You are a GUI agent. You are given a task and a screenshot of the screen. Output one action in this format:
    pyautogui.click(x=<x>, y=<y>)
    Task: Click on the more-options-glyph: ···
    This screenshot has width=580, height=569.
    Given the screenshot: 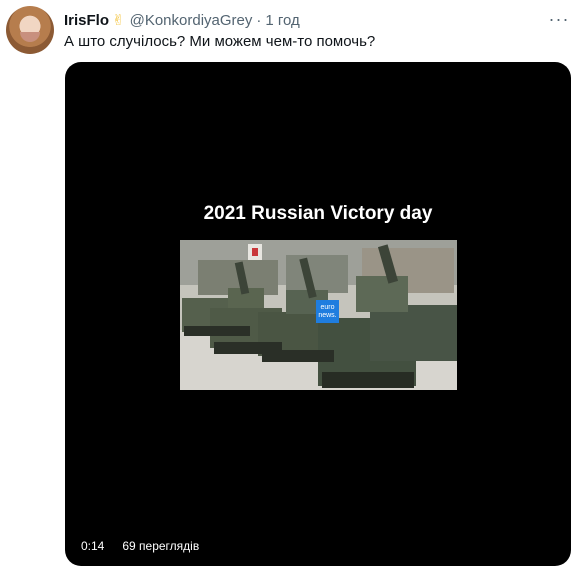 What is the action you would take?
    pyautogui.click(x=559, y=18)
    